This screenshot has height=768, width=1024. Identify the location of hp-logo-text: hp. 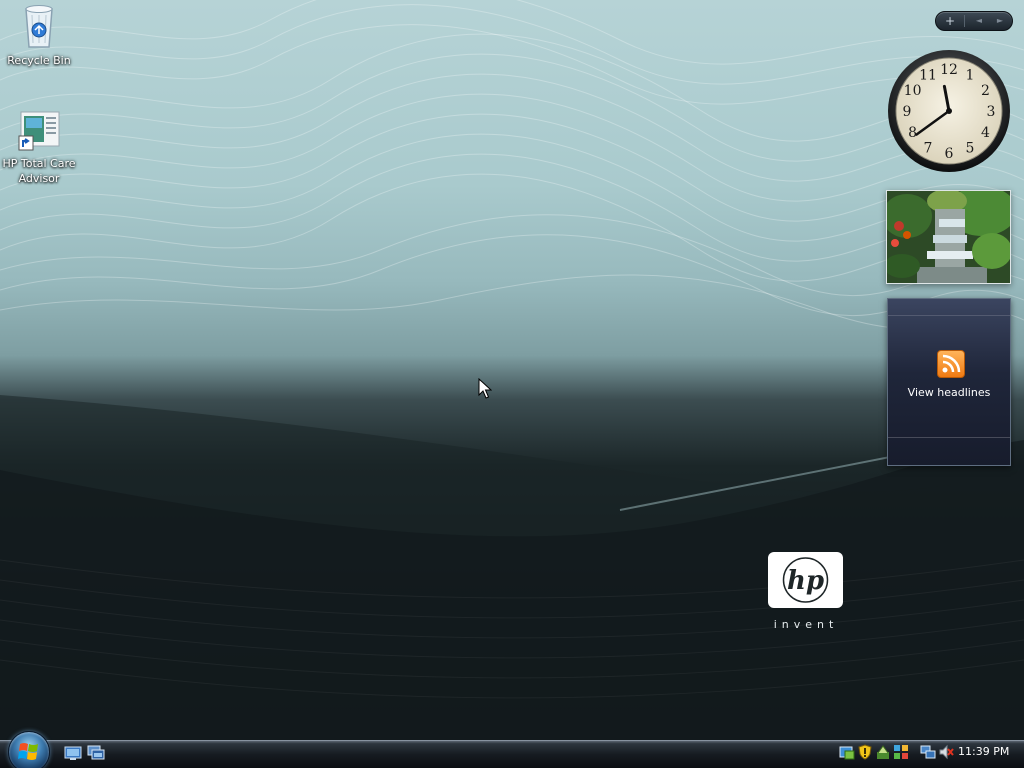
(805, 581).